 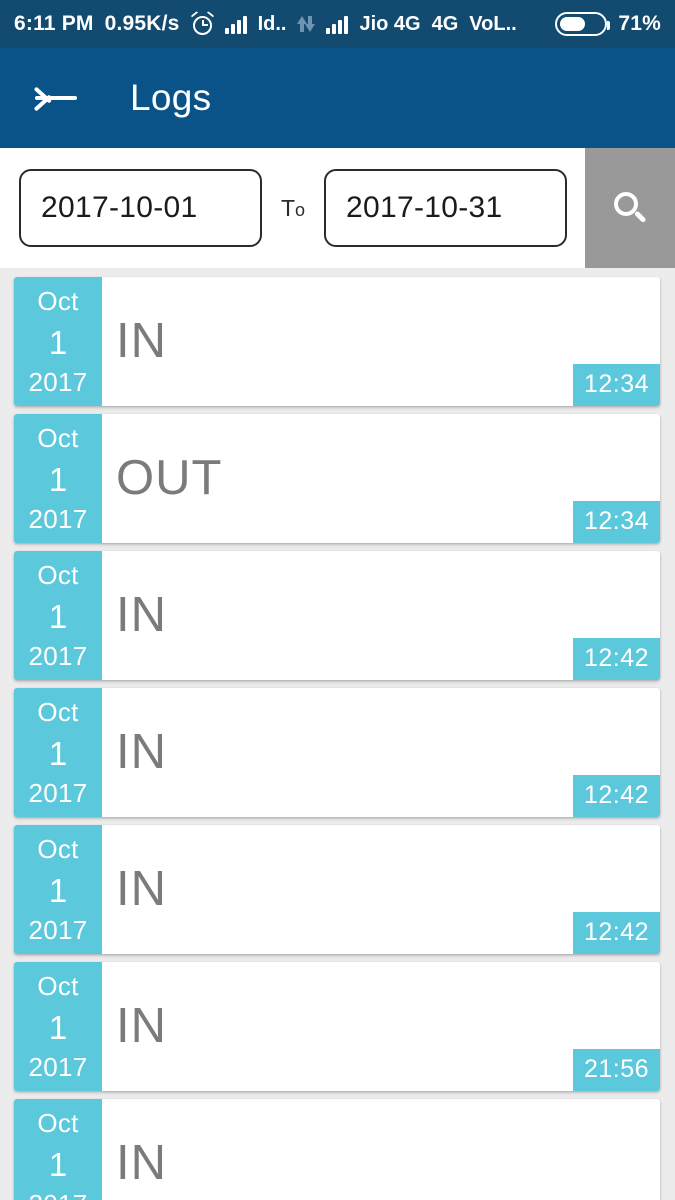 I want to click on log-card-body: IN, so click(x=381, y=1149).